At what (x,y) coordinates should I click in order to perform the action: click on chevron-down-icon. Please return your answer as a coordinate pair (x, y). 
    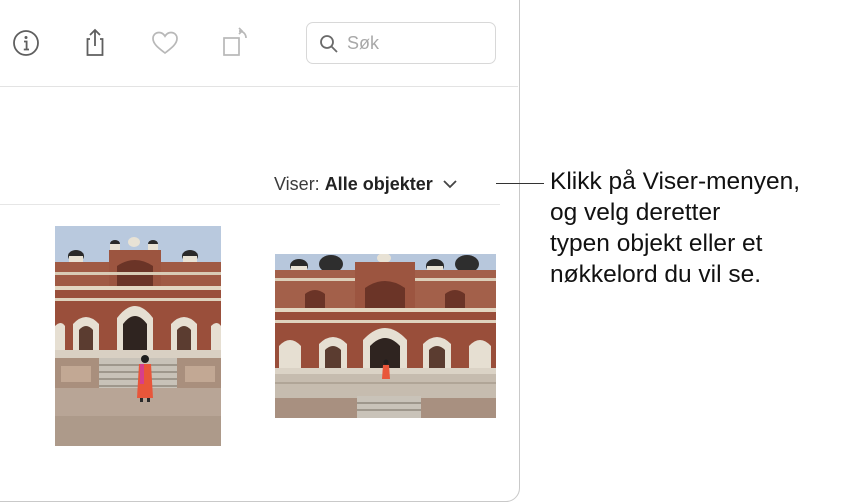
    Looking at the image, I should click on (450, 184).